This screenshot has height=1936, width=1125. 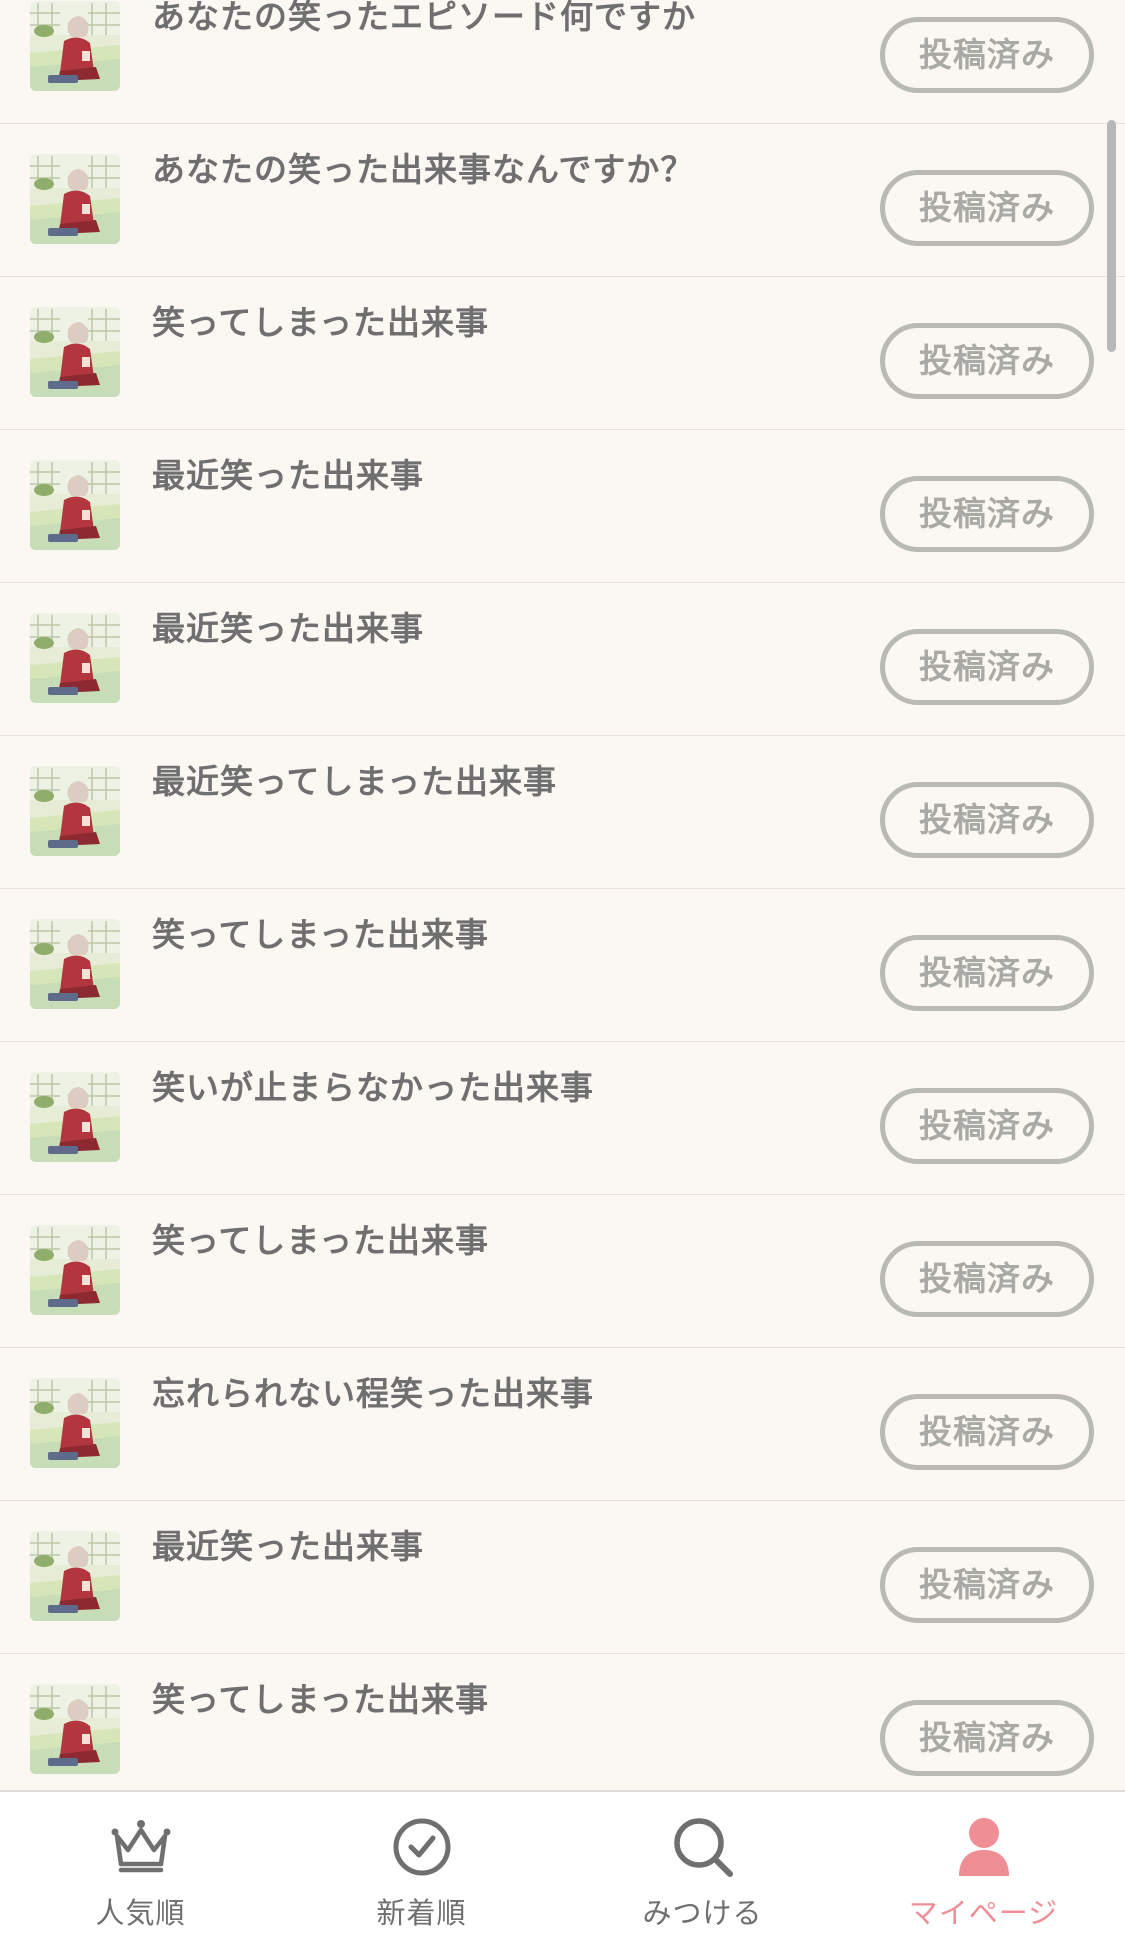 I want to click on post-title: あなたの笑ったエピソード何ですか, so click(x=424, y=18).